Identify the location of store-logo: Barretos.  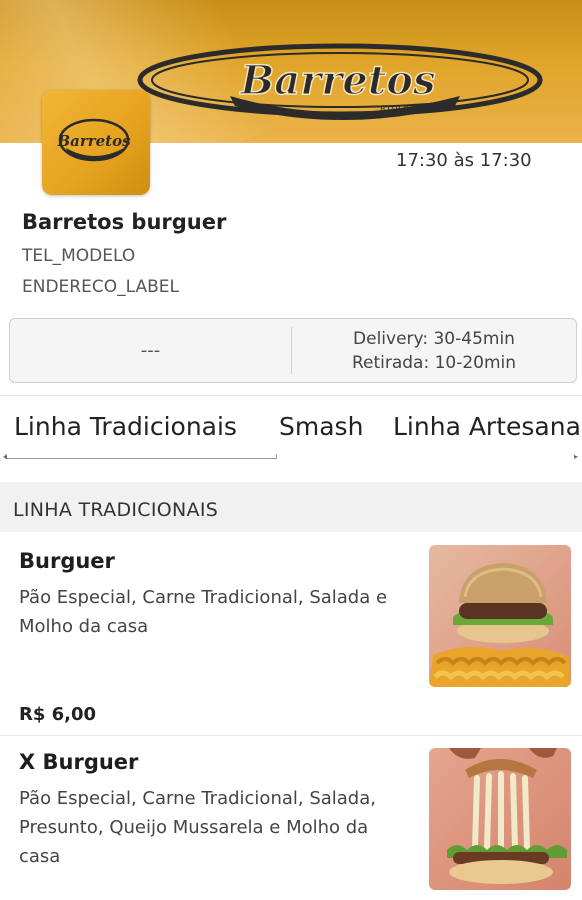
(96, 142).